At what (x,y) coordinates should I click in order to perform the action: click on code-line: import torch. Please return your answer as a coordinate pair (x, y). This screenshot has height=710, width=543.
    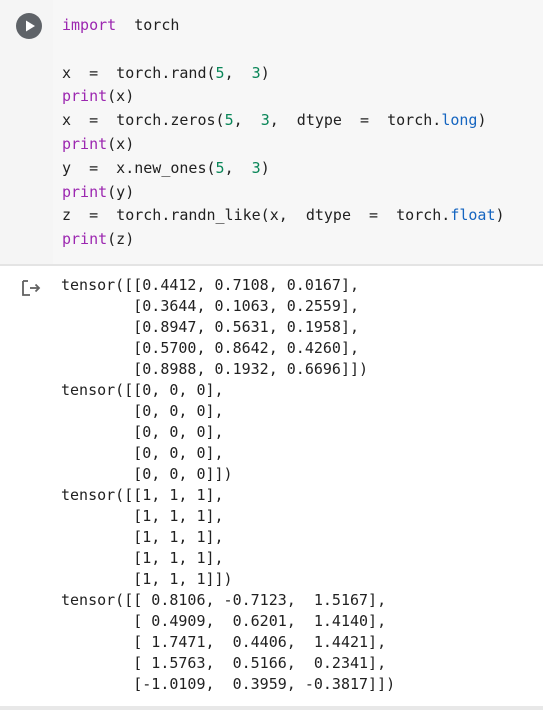
    Looking at the image, I should click on (283, 26).